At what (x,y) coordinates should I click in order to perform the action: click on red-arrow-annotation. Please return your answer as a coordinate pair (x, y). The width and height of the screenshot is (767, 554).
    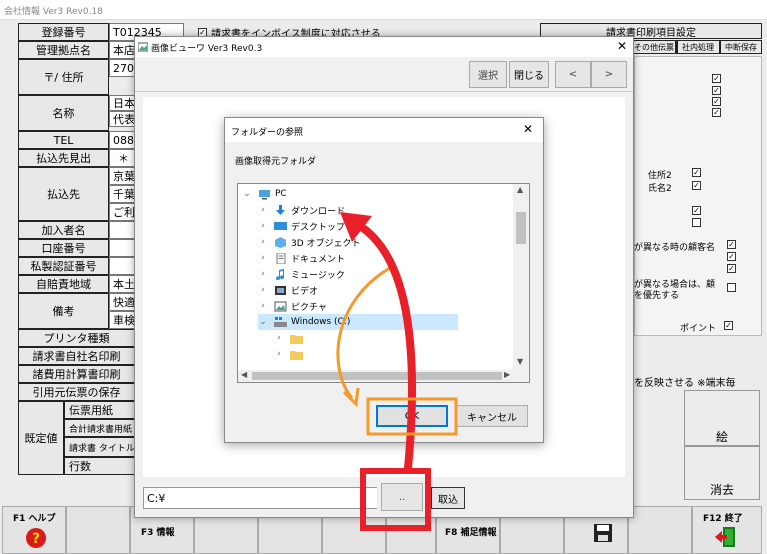
    Looking at the image, I should click on (378, 342).